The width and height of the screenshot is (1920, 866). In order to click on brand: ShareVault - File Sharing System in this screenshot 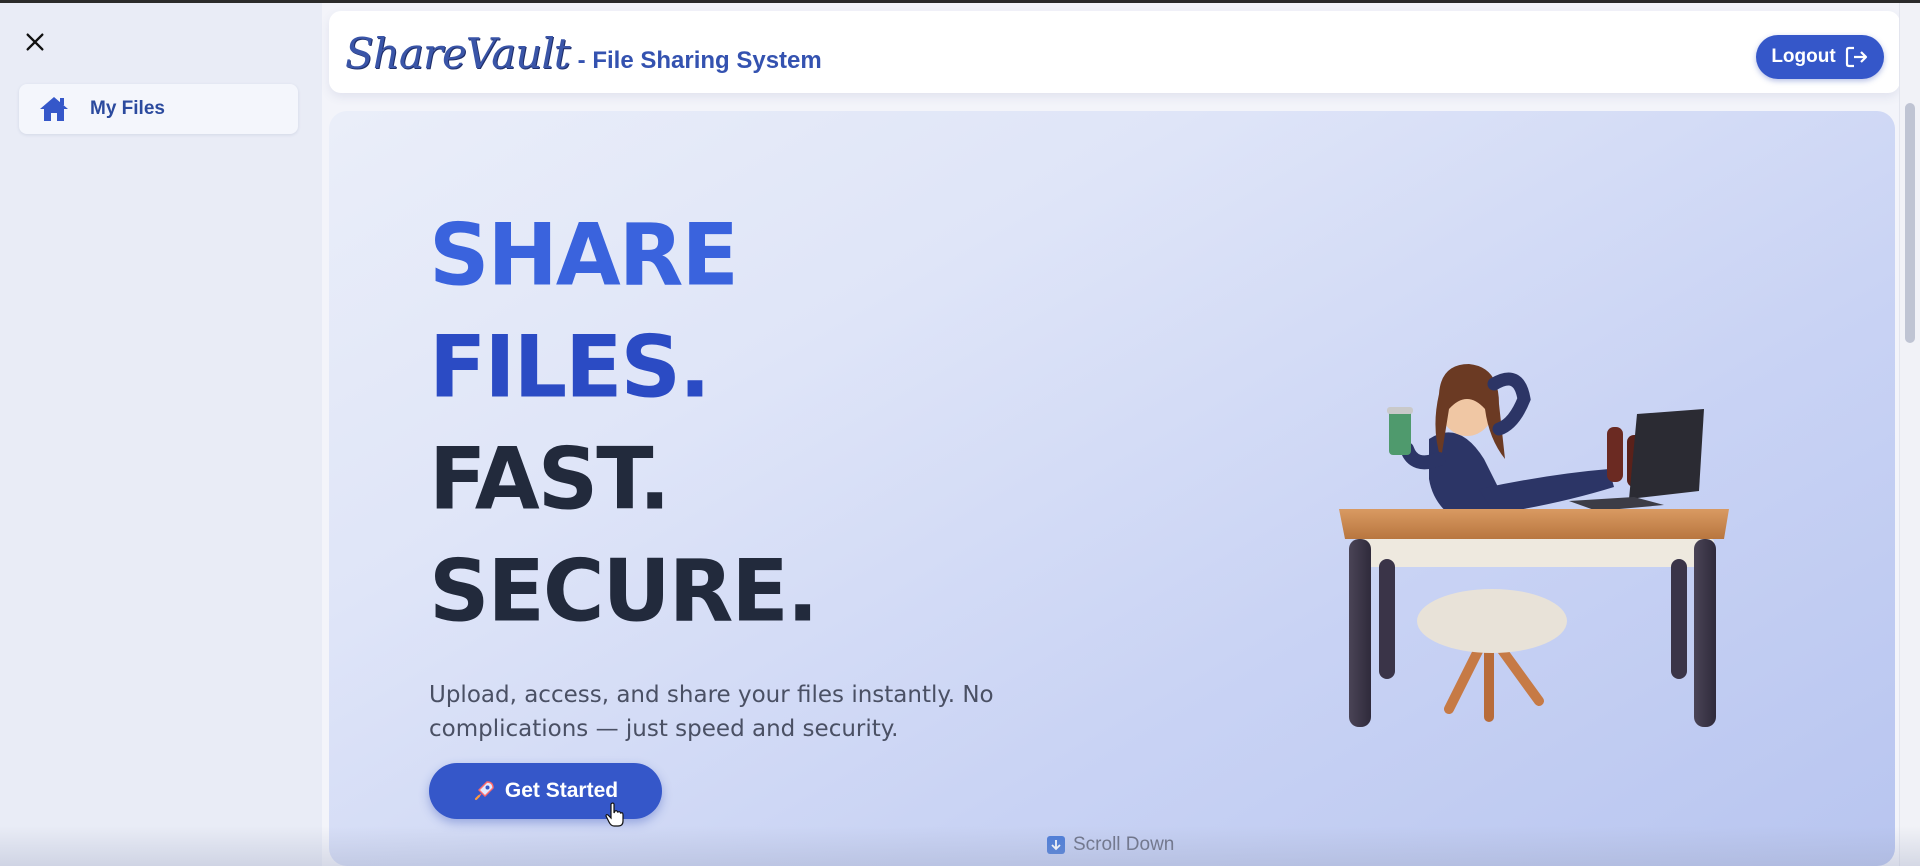, I will do `click(583, 53)`.